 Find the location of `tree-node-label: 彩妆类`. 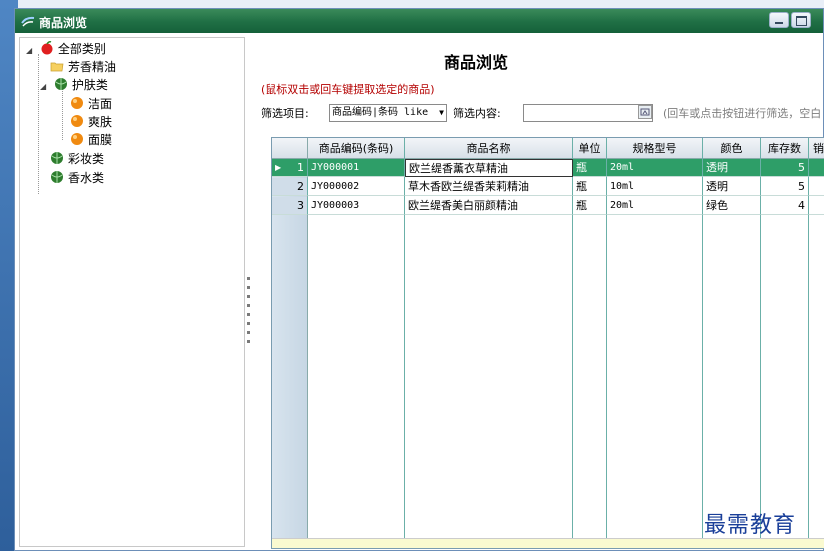

tree-node-label: 彩妆类 is located at coordinates (86, 159).